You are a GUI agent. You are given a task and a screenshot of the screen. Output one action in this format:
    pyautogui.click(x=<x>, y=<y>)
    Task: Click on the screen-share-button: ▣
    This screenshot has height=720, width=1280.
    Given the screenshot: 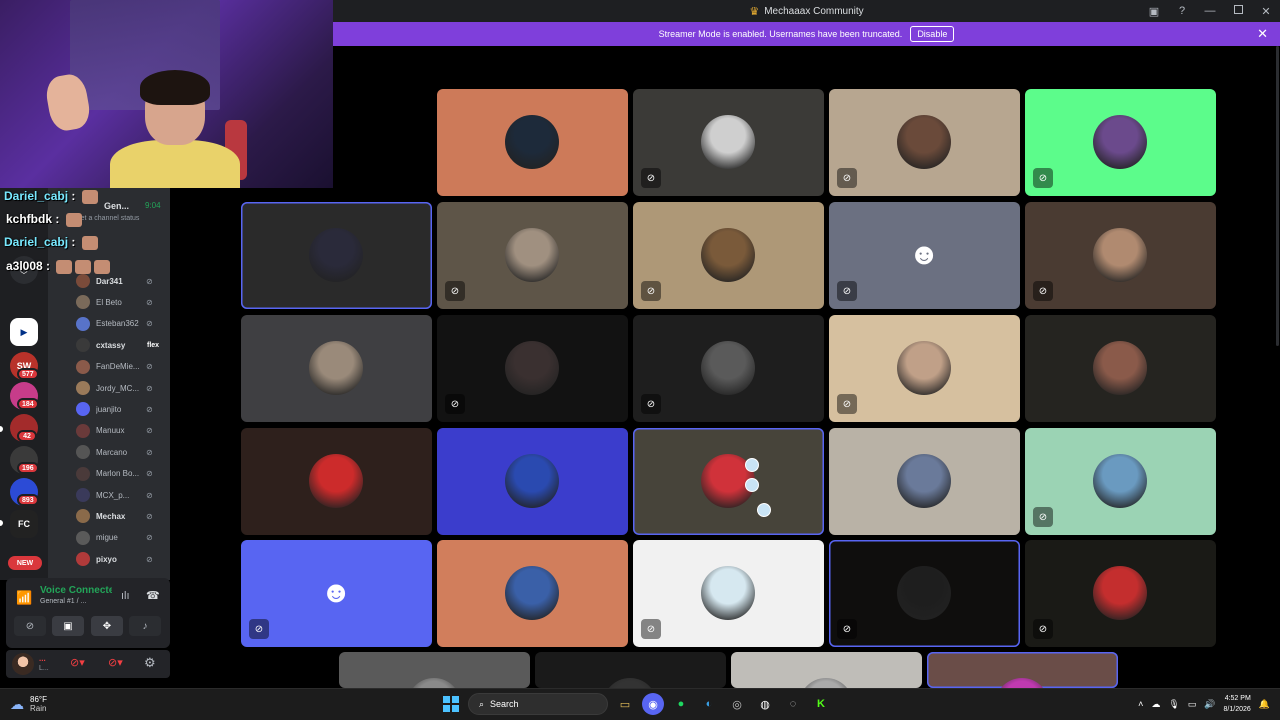 What is the action you would take?
    pyautogui.click(x=68, y=626)
    